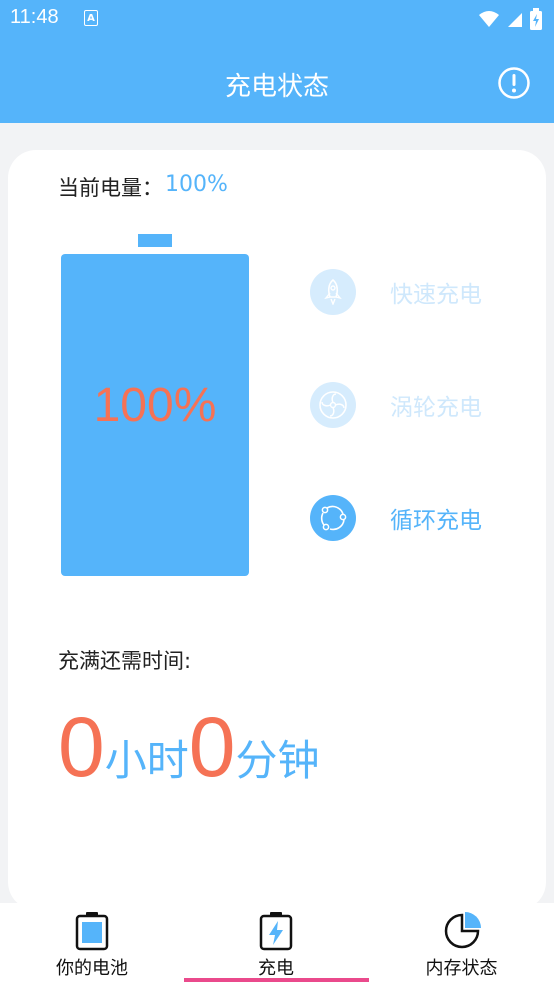 The height and width of the screenshot is (984, 554). I want to click on remaining-time-label: 充满还需时间:, so click(125, 661).